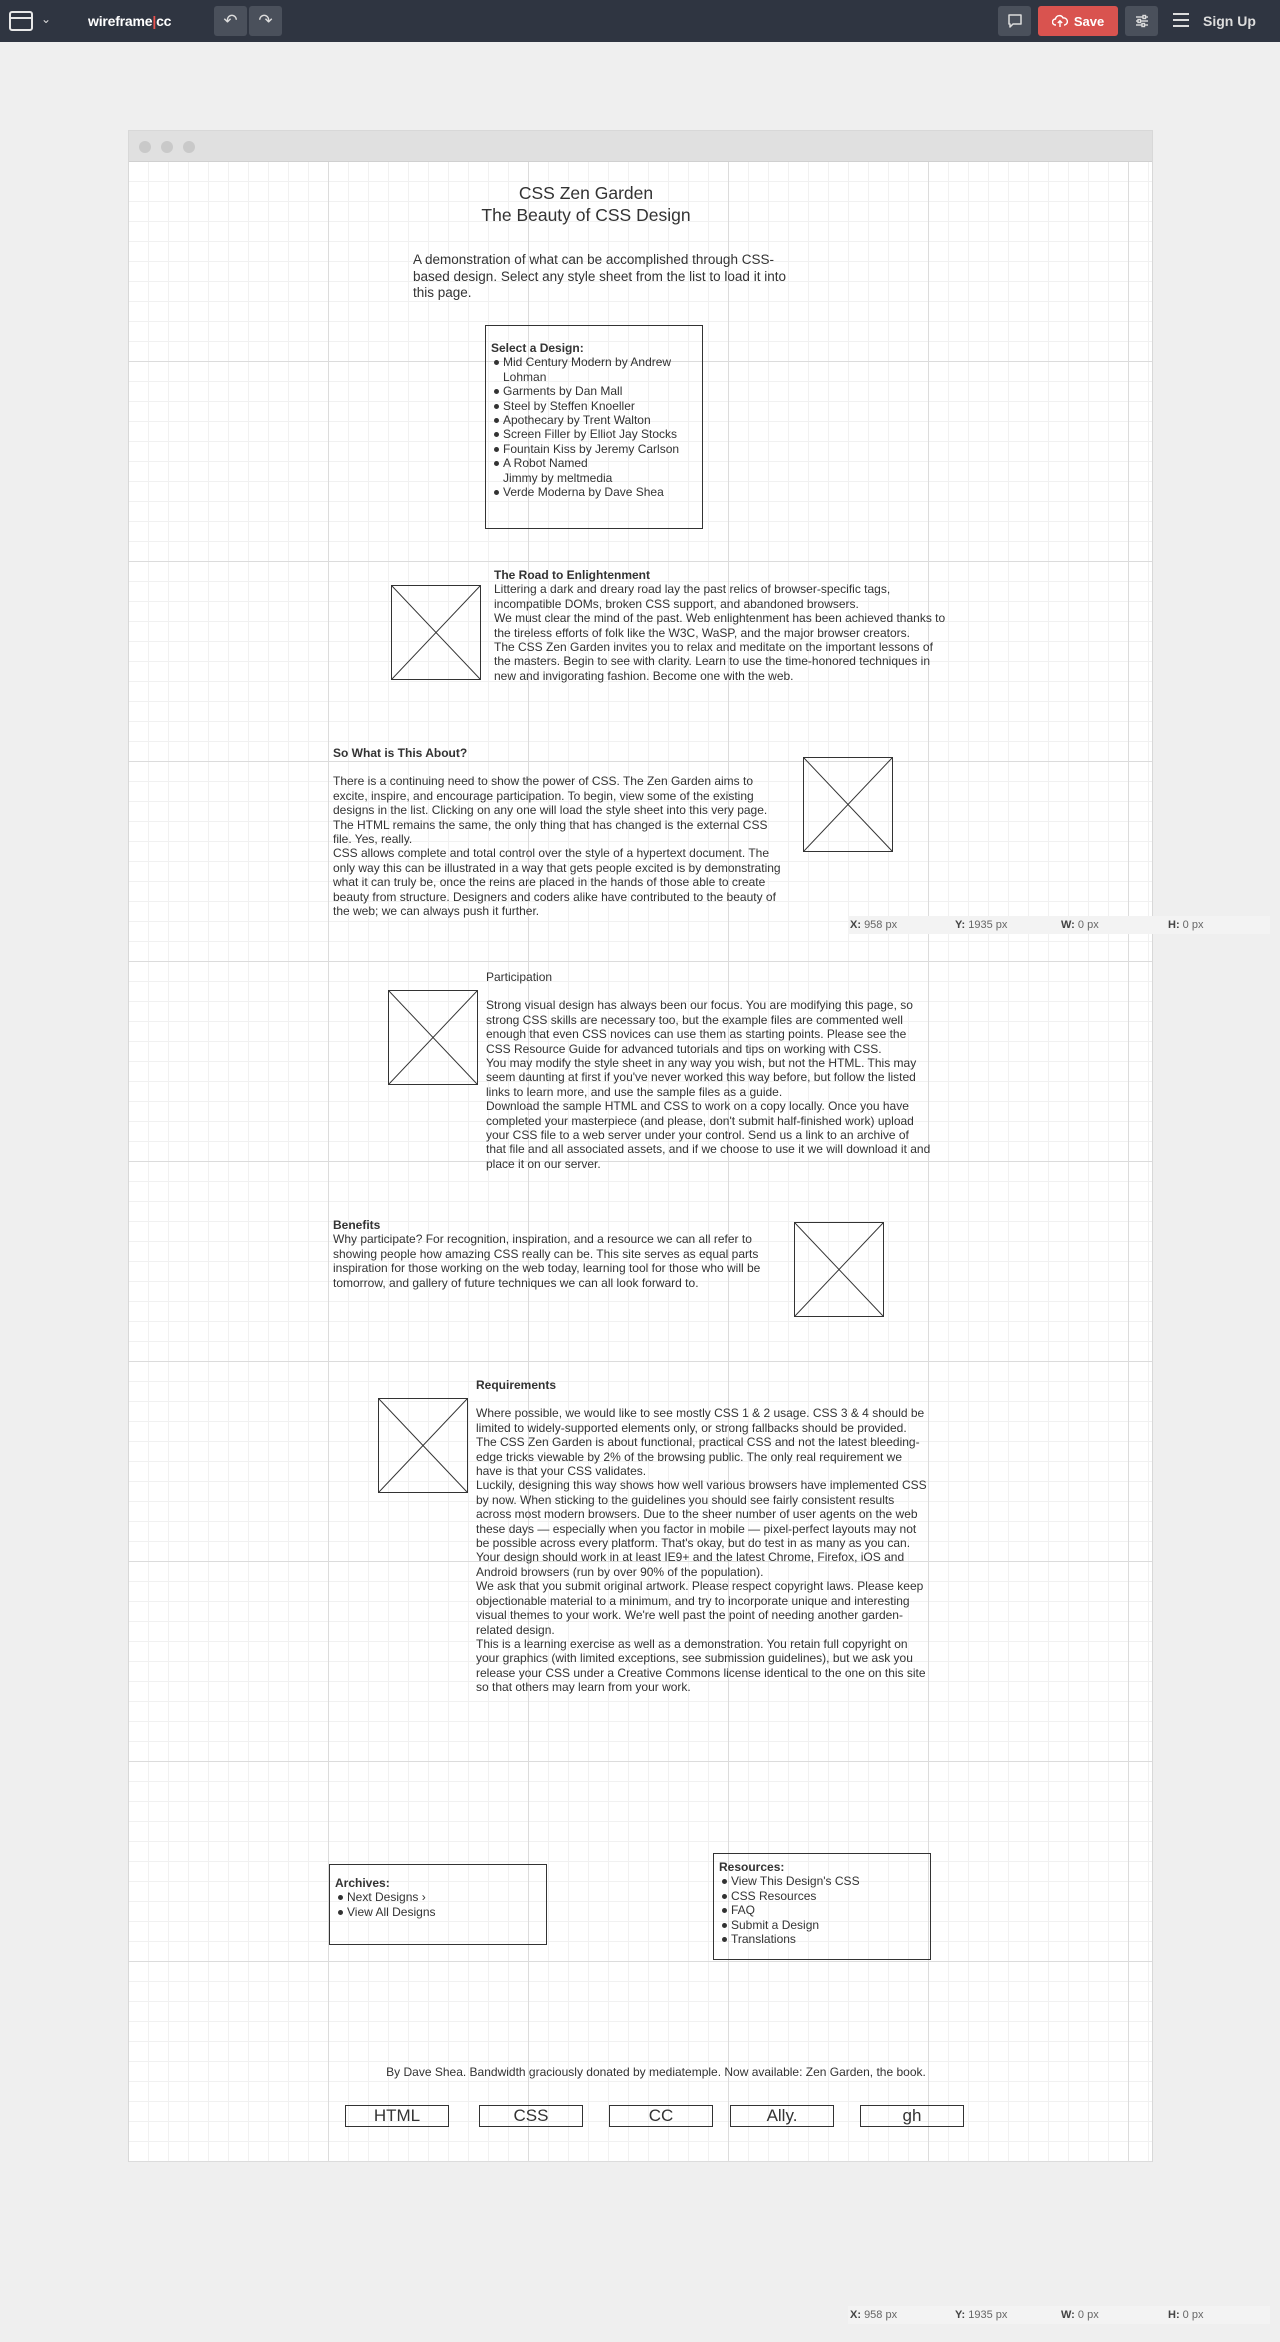 Image resolution: width=1280 pixels, height=2342 pixels. What do you see at coordinates (400, 753) in the screenshot?
I see `about-heading: So What is This About?` at bounding box center [400, 753].